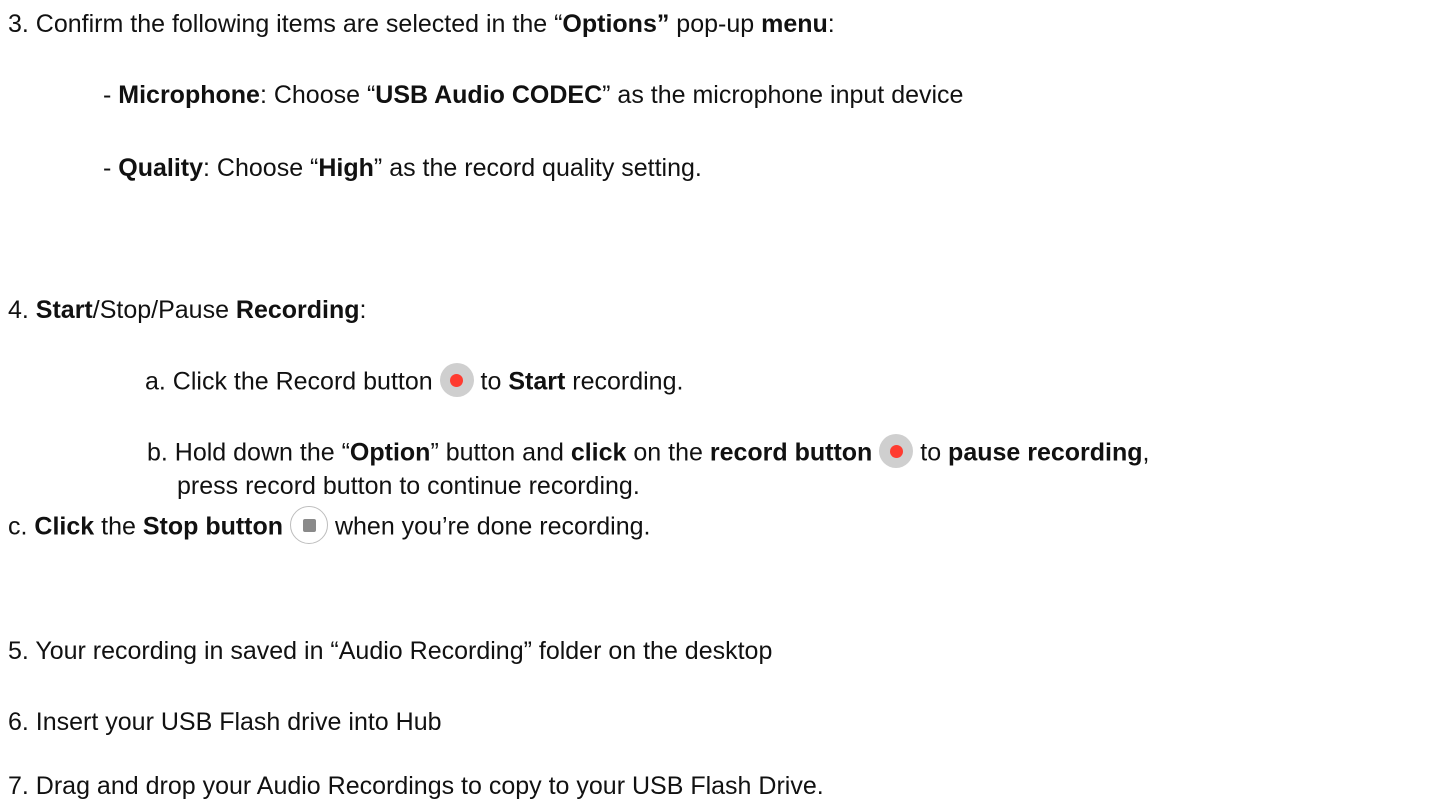 The width and height of the screenshot is (1439, 801). I want to click on step-4-line: 4. Start/Stop/Pause Recording:, so click(187, 310).